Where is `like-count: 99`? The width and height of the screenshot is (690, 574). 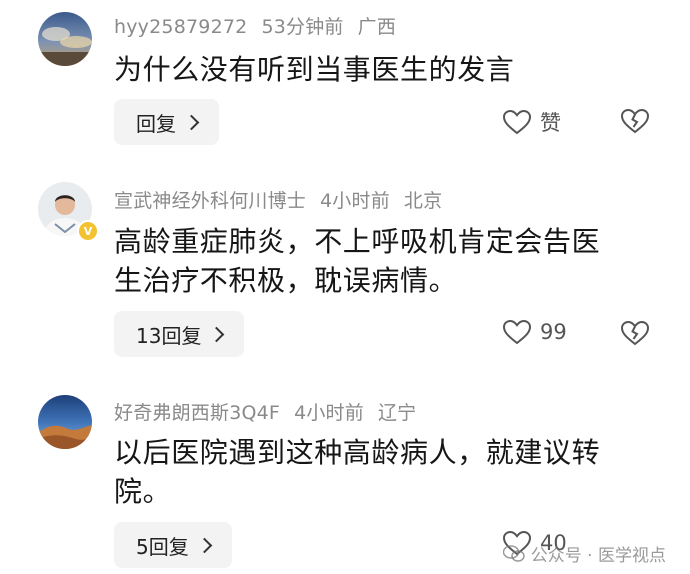
like-count: 99 is located at coordinates (553, 332).